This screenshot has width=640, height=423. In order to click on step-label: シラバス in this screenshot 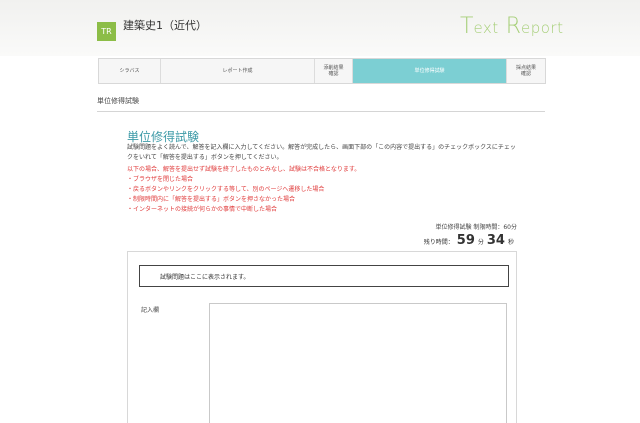, I will do `click(129, 70)`.